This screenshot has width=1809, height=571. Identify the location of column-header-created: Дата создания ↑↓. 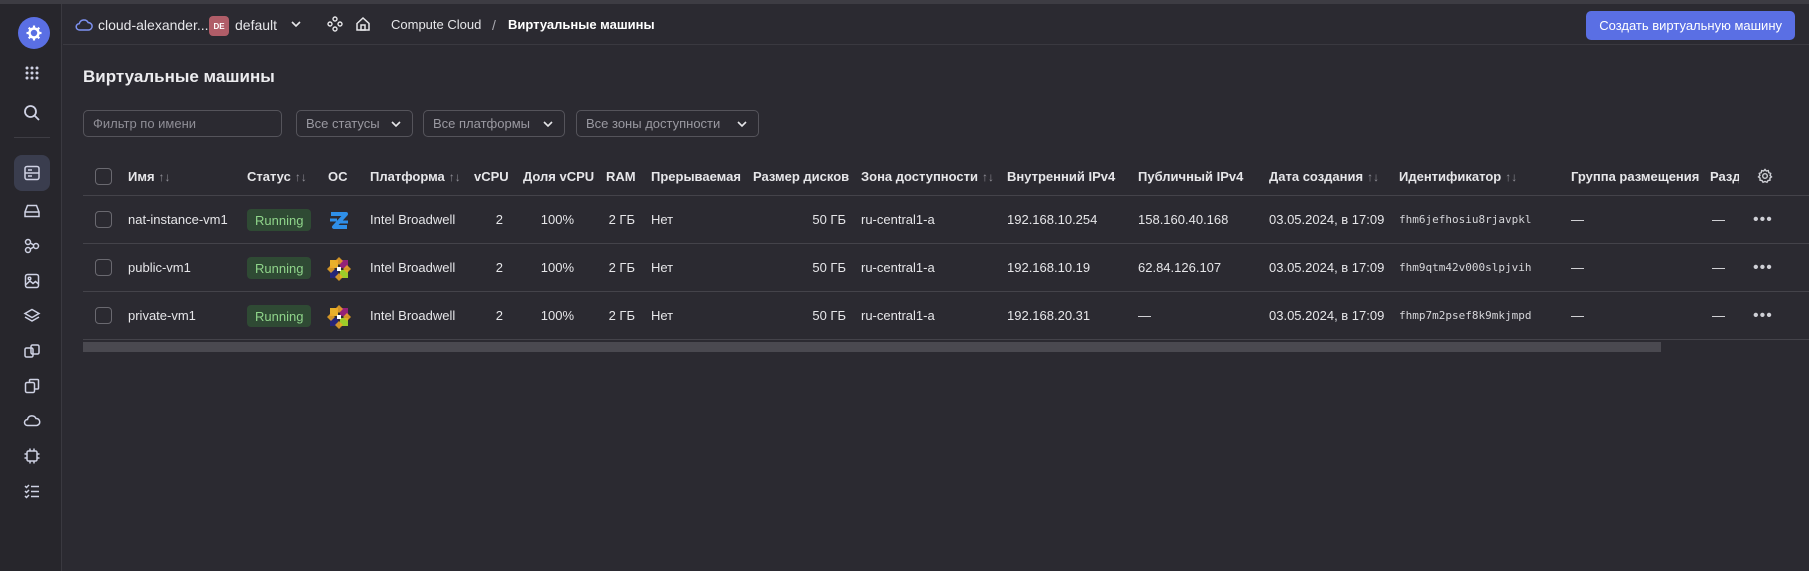
(1324, 176).